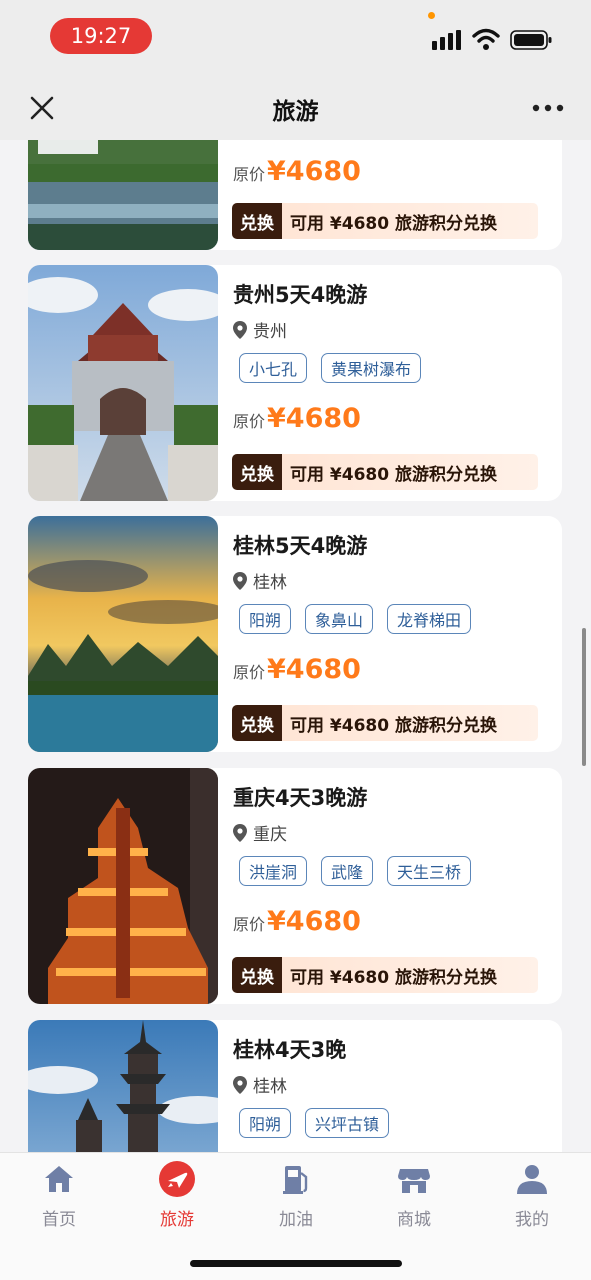  Describe the element at coordinates (371, 368) in the screenshot. I see `tag: 黄果树瀑布` at that location.